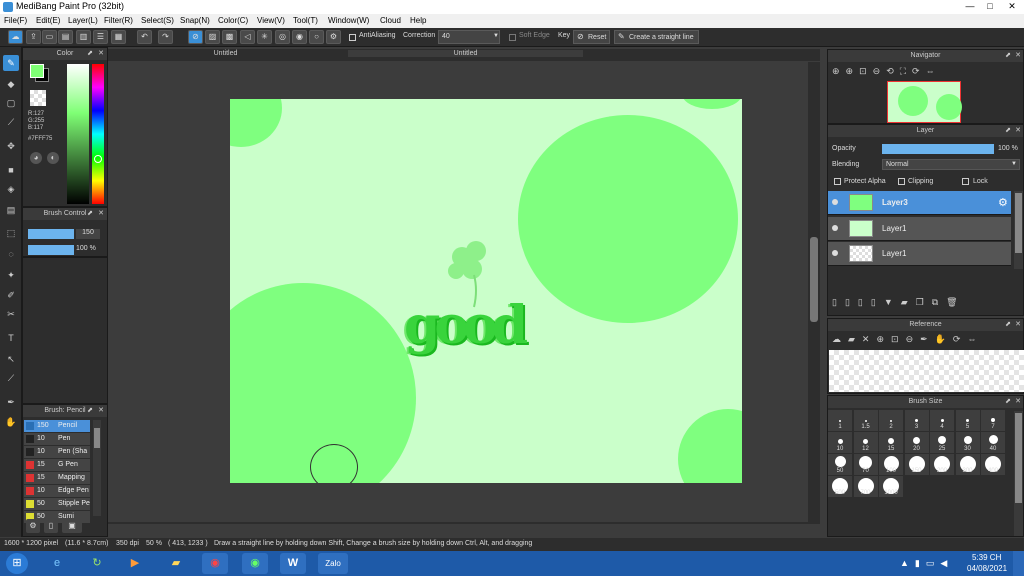 Image resolution: width=1024 pixels, height=576 pixels. Describe the element at coordinates (299, 37) in the screenshot. I see `snap-ellipse-icon: ◉` at that location.